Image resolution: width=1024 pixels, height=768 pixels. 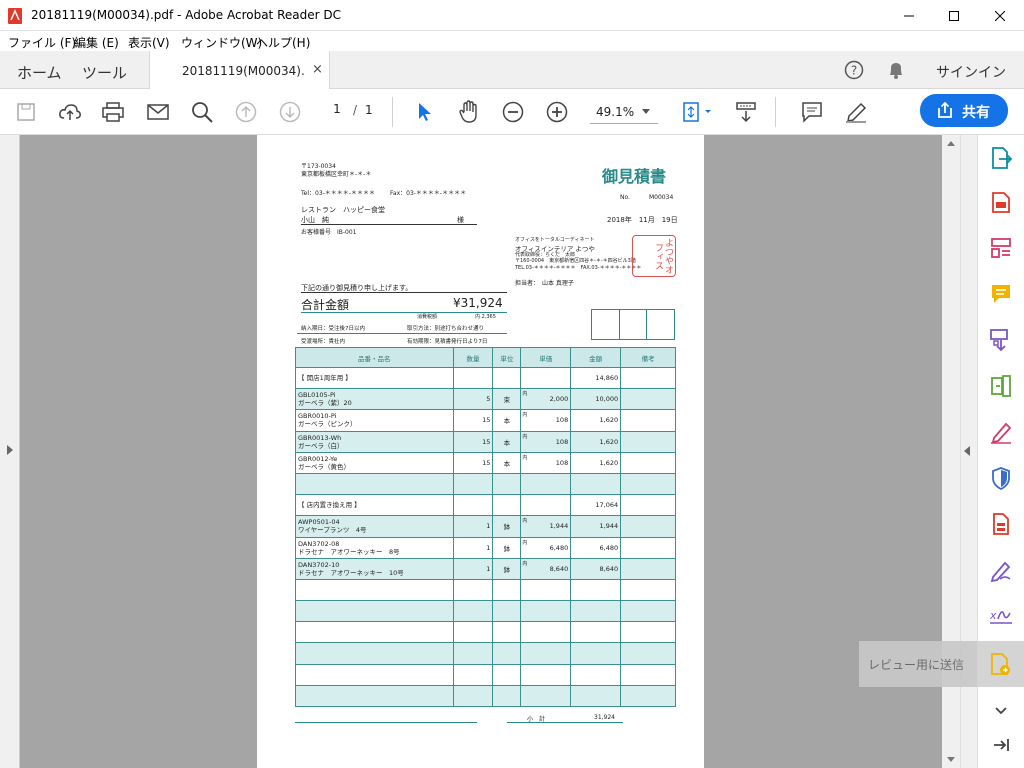 I want to click on menu-window: ウィンドウ(W), so click(x=221, y=42).